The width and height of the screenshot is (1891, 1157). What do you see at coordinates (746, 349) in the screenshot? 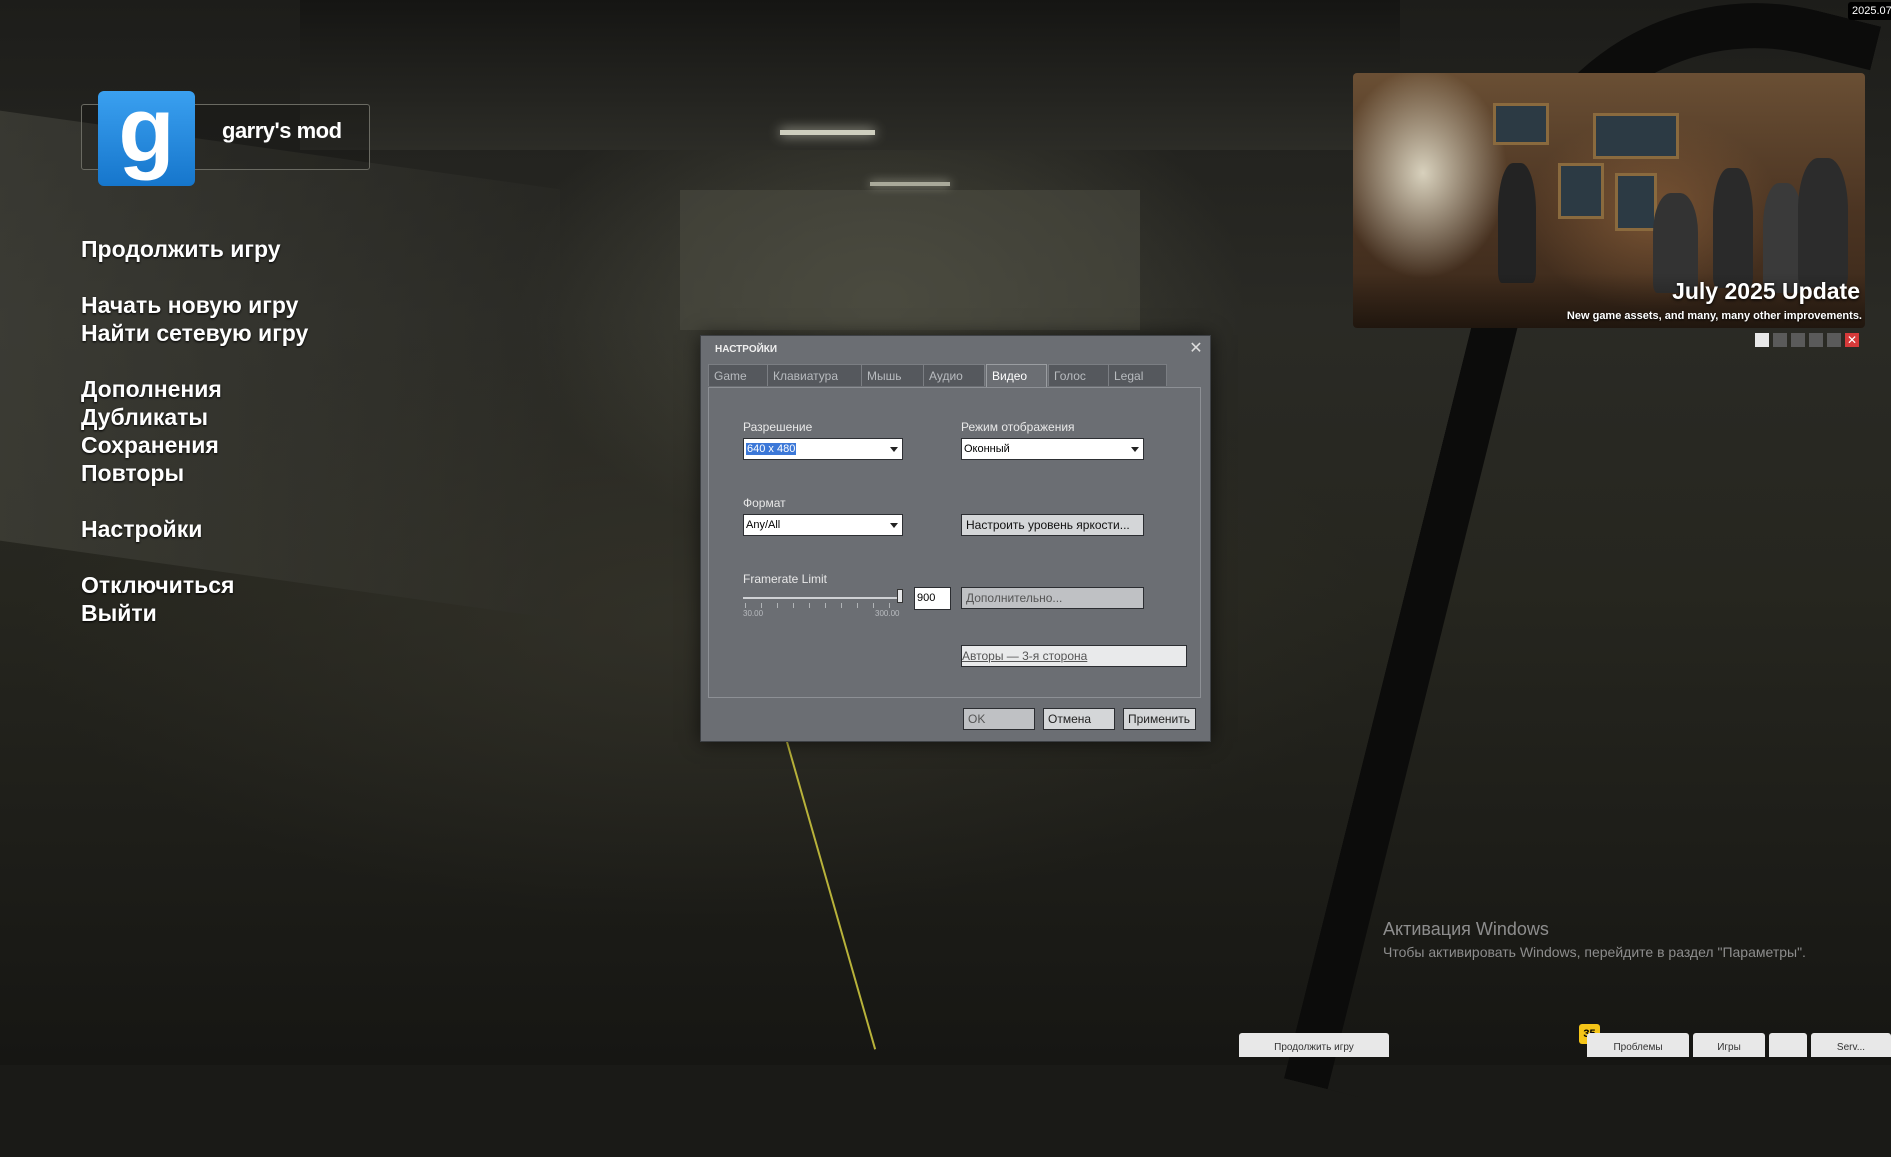
I see `dialog-title: Настройки` at bounding box center [746, 349].